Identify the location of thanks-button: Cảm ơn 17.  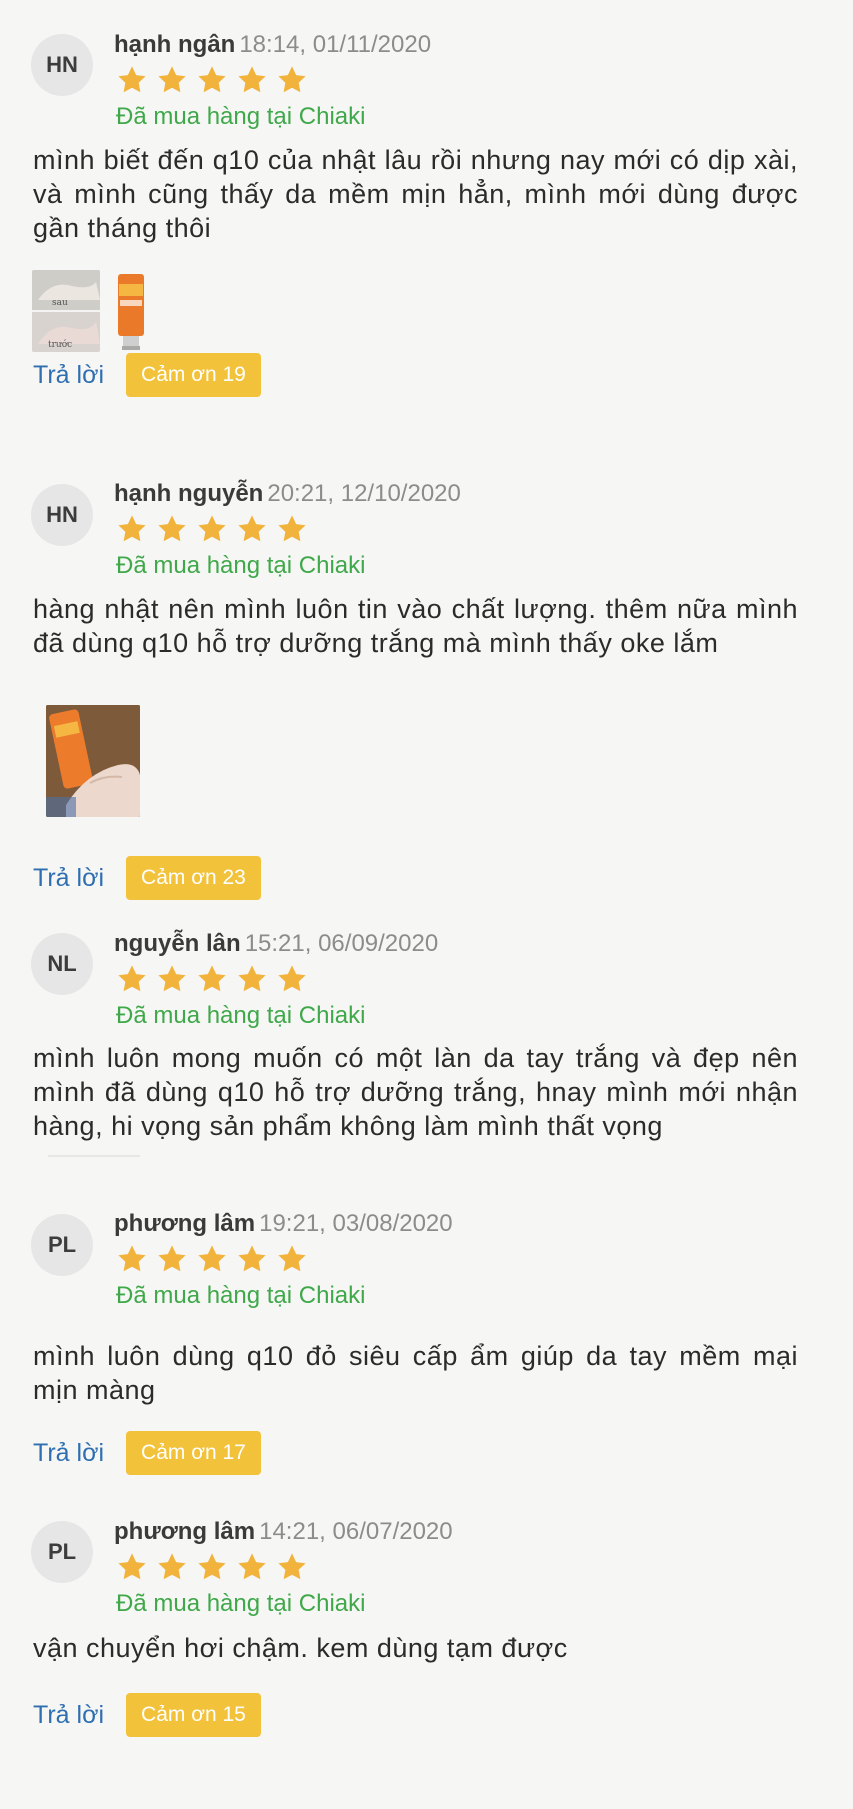
(193, 1453).